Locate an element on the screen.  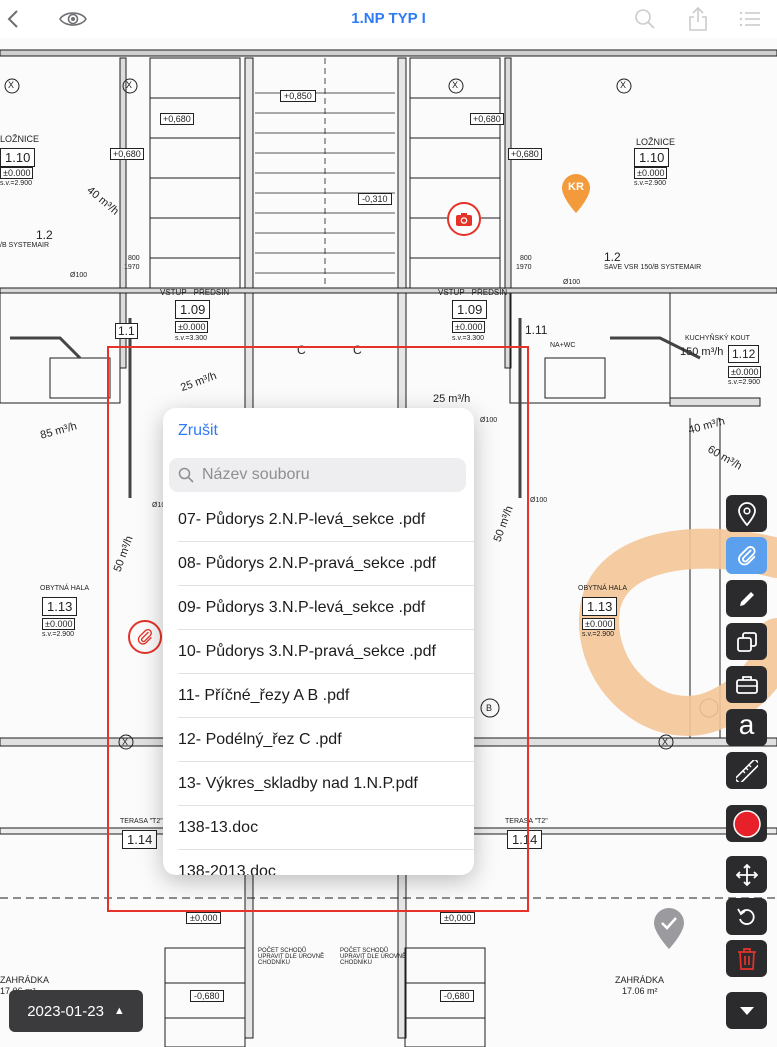
file-list-item: 13- Výkres_skladby nad 1.N.P.pdf is located at coordinates (326, 784).